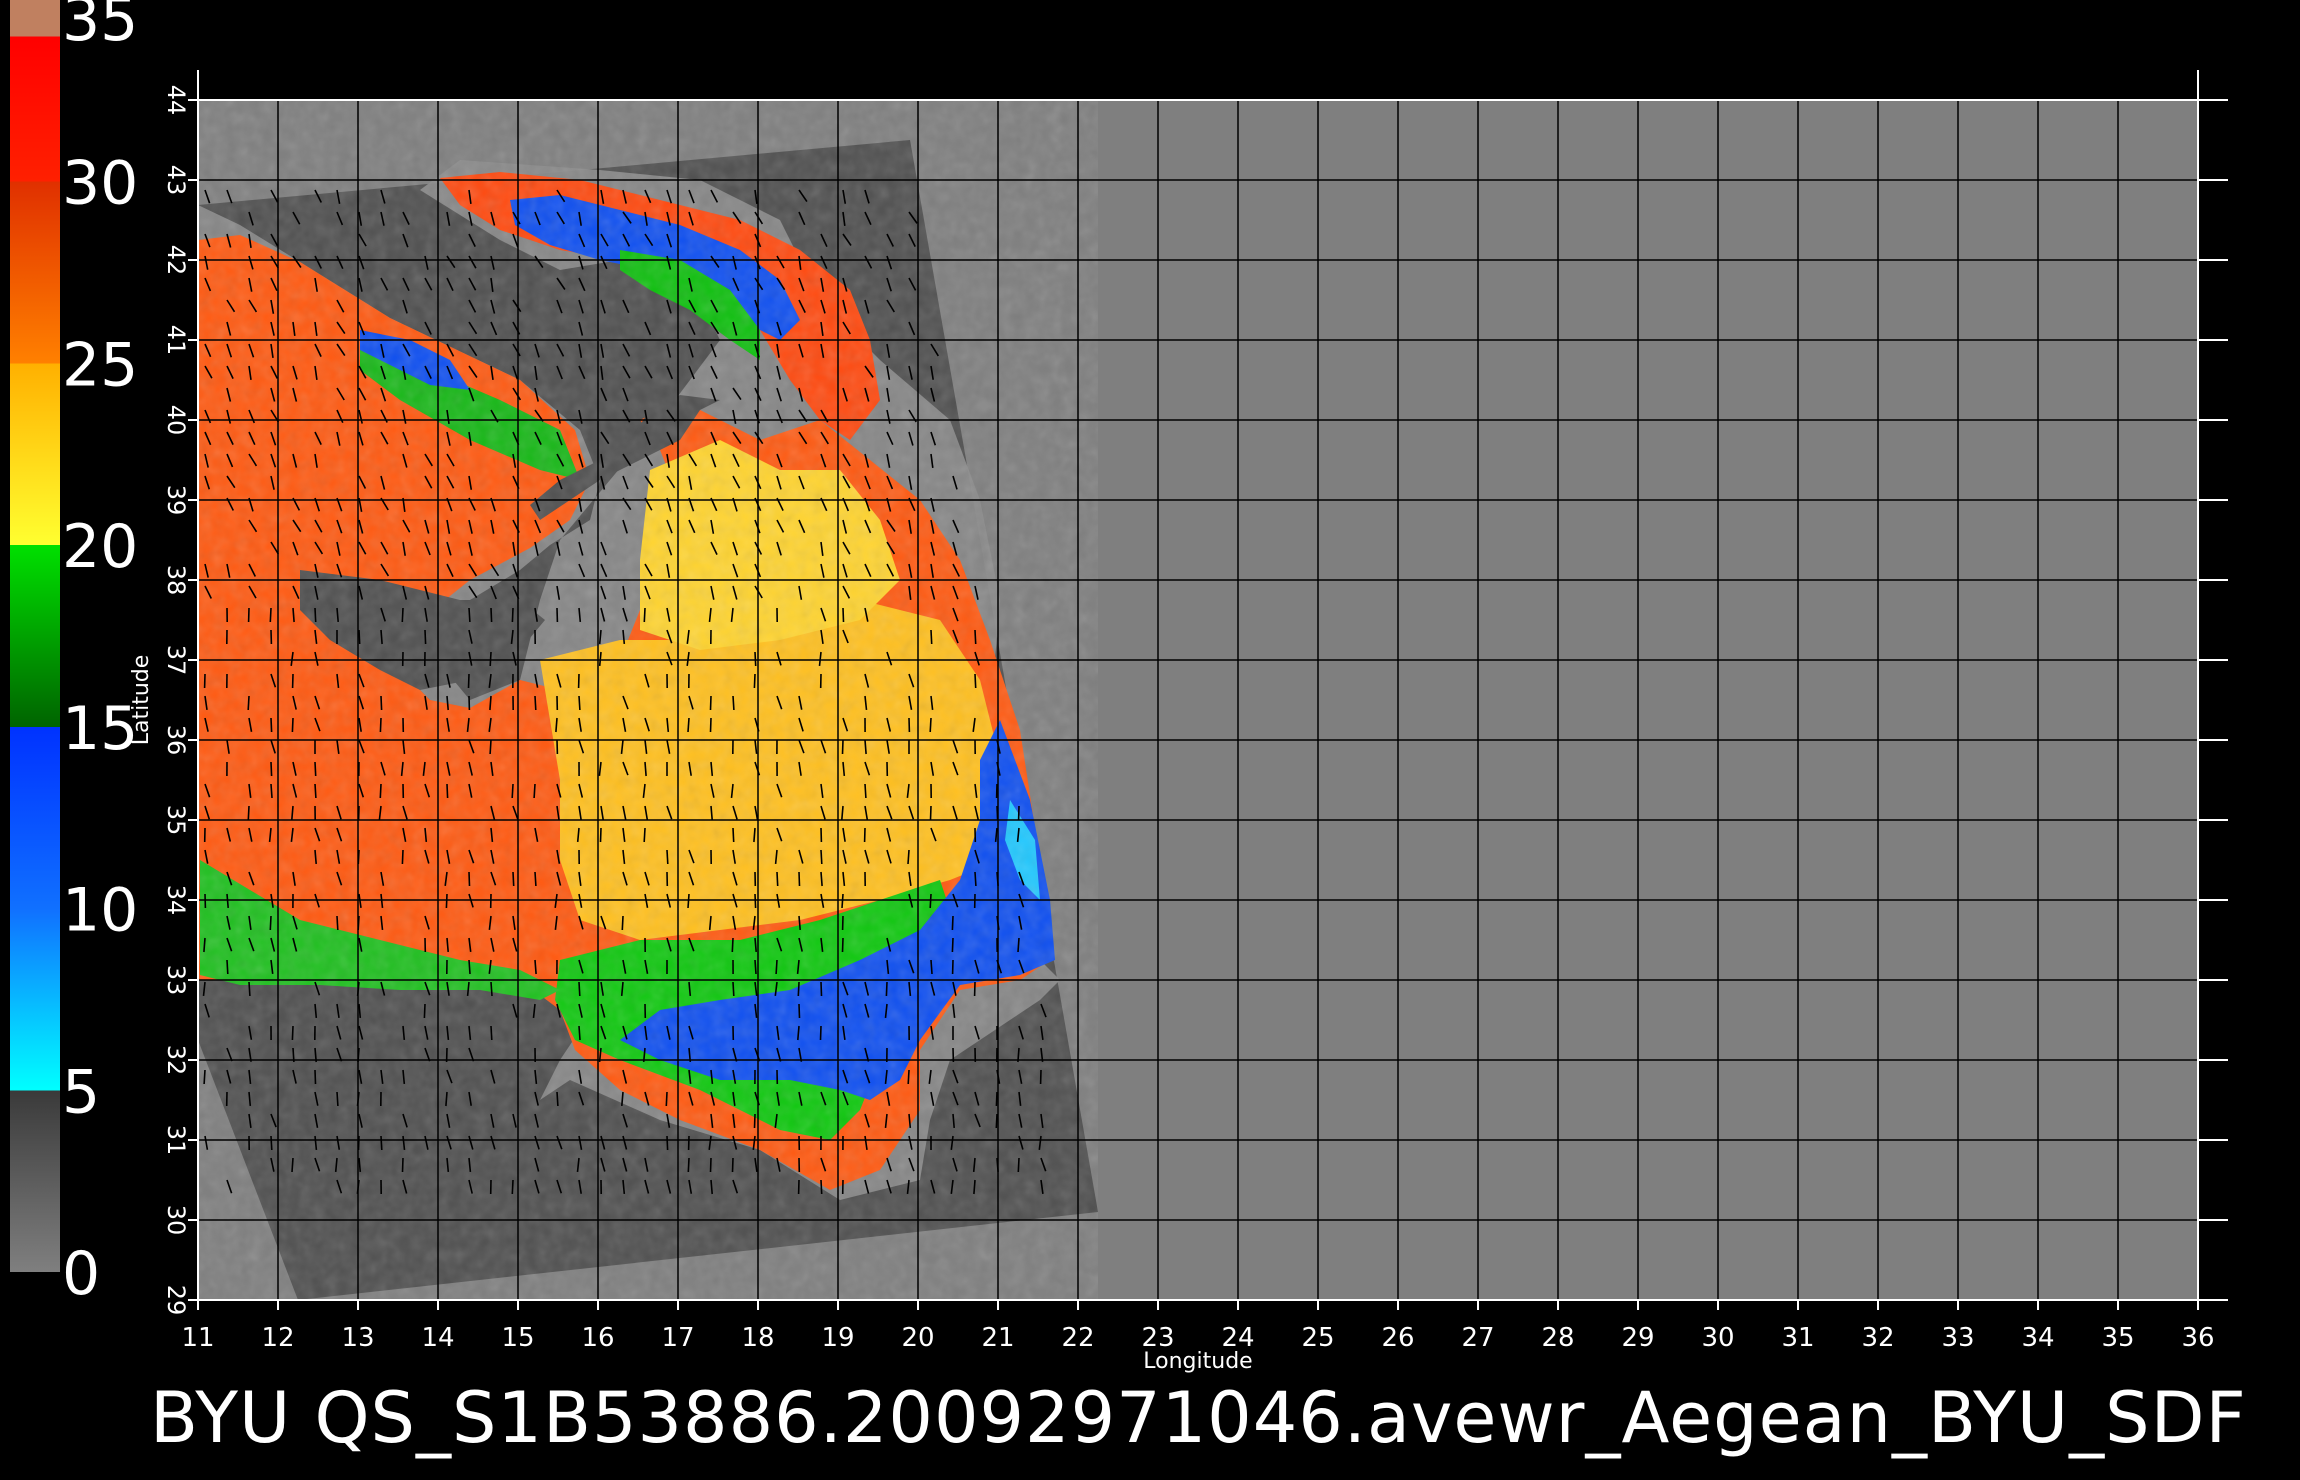 The width and height of the screenshot is (2300, 1480). Describe the element at coordinates (357, 1338) in the screenshot. I see `x-tick-label: 13` at that location.